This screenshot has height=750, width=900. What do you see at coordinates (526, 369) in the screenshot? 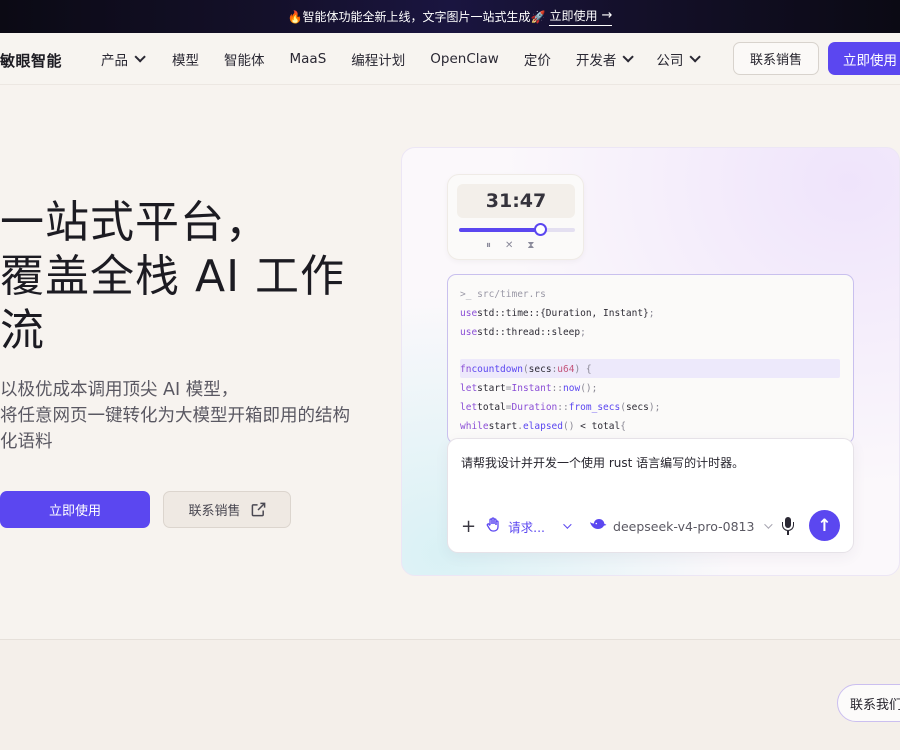
I see `code-line: fncountdown(secs:u64) {` at bounding box center [526, 369].